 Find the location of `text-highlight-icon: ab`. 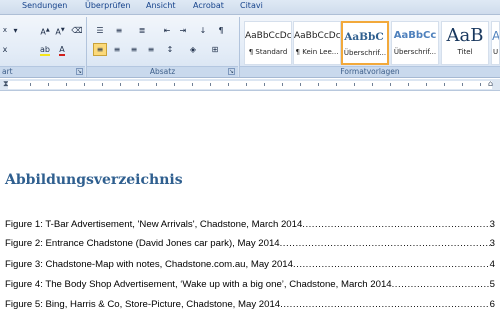

text-highlight-icon: ab is located at coordinates (45, 49).